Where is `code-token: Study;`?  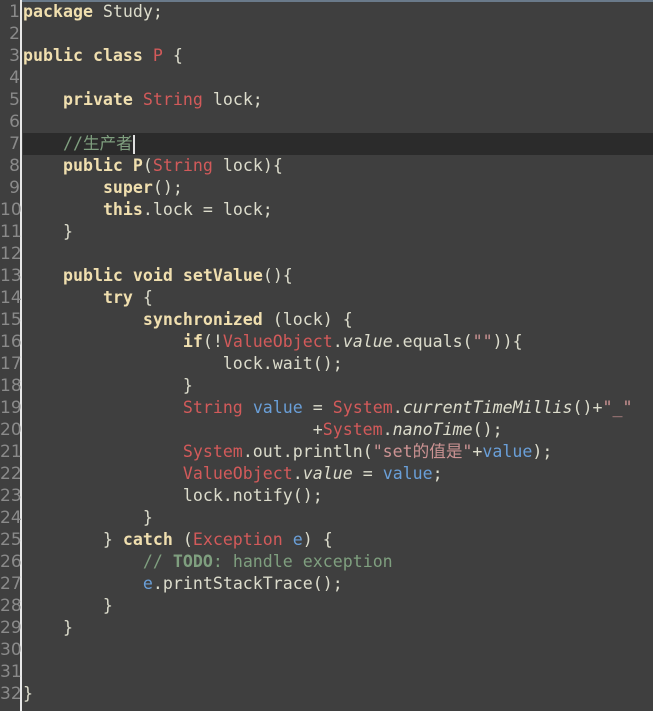
code-token: Study; is located at coordinates (127, 11).